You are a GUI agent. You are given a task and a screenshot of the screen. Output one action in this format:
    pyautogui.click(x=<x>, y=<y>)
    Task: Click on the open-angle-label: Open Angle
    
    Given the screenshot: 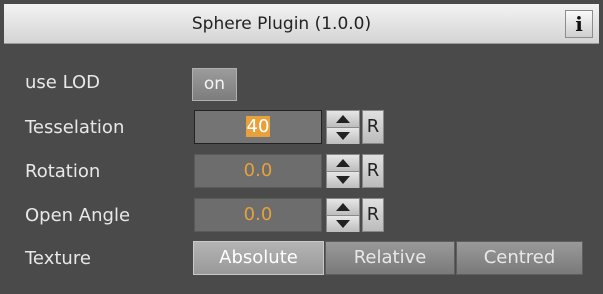 What is the action you would take?
    pyautogui.click(x=78, y=215)
    